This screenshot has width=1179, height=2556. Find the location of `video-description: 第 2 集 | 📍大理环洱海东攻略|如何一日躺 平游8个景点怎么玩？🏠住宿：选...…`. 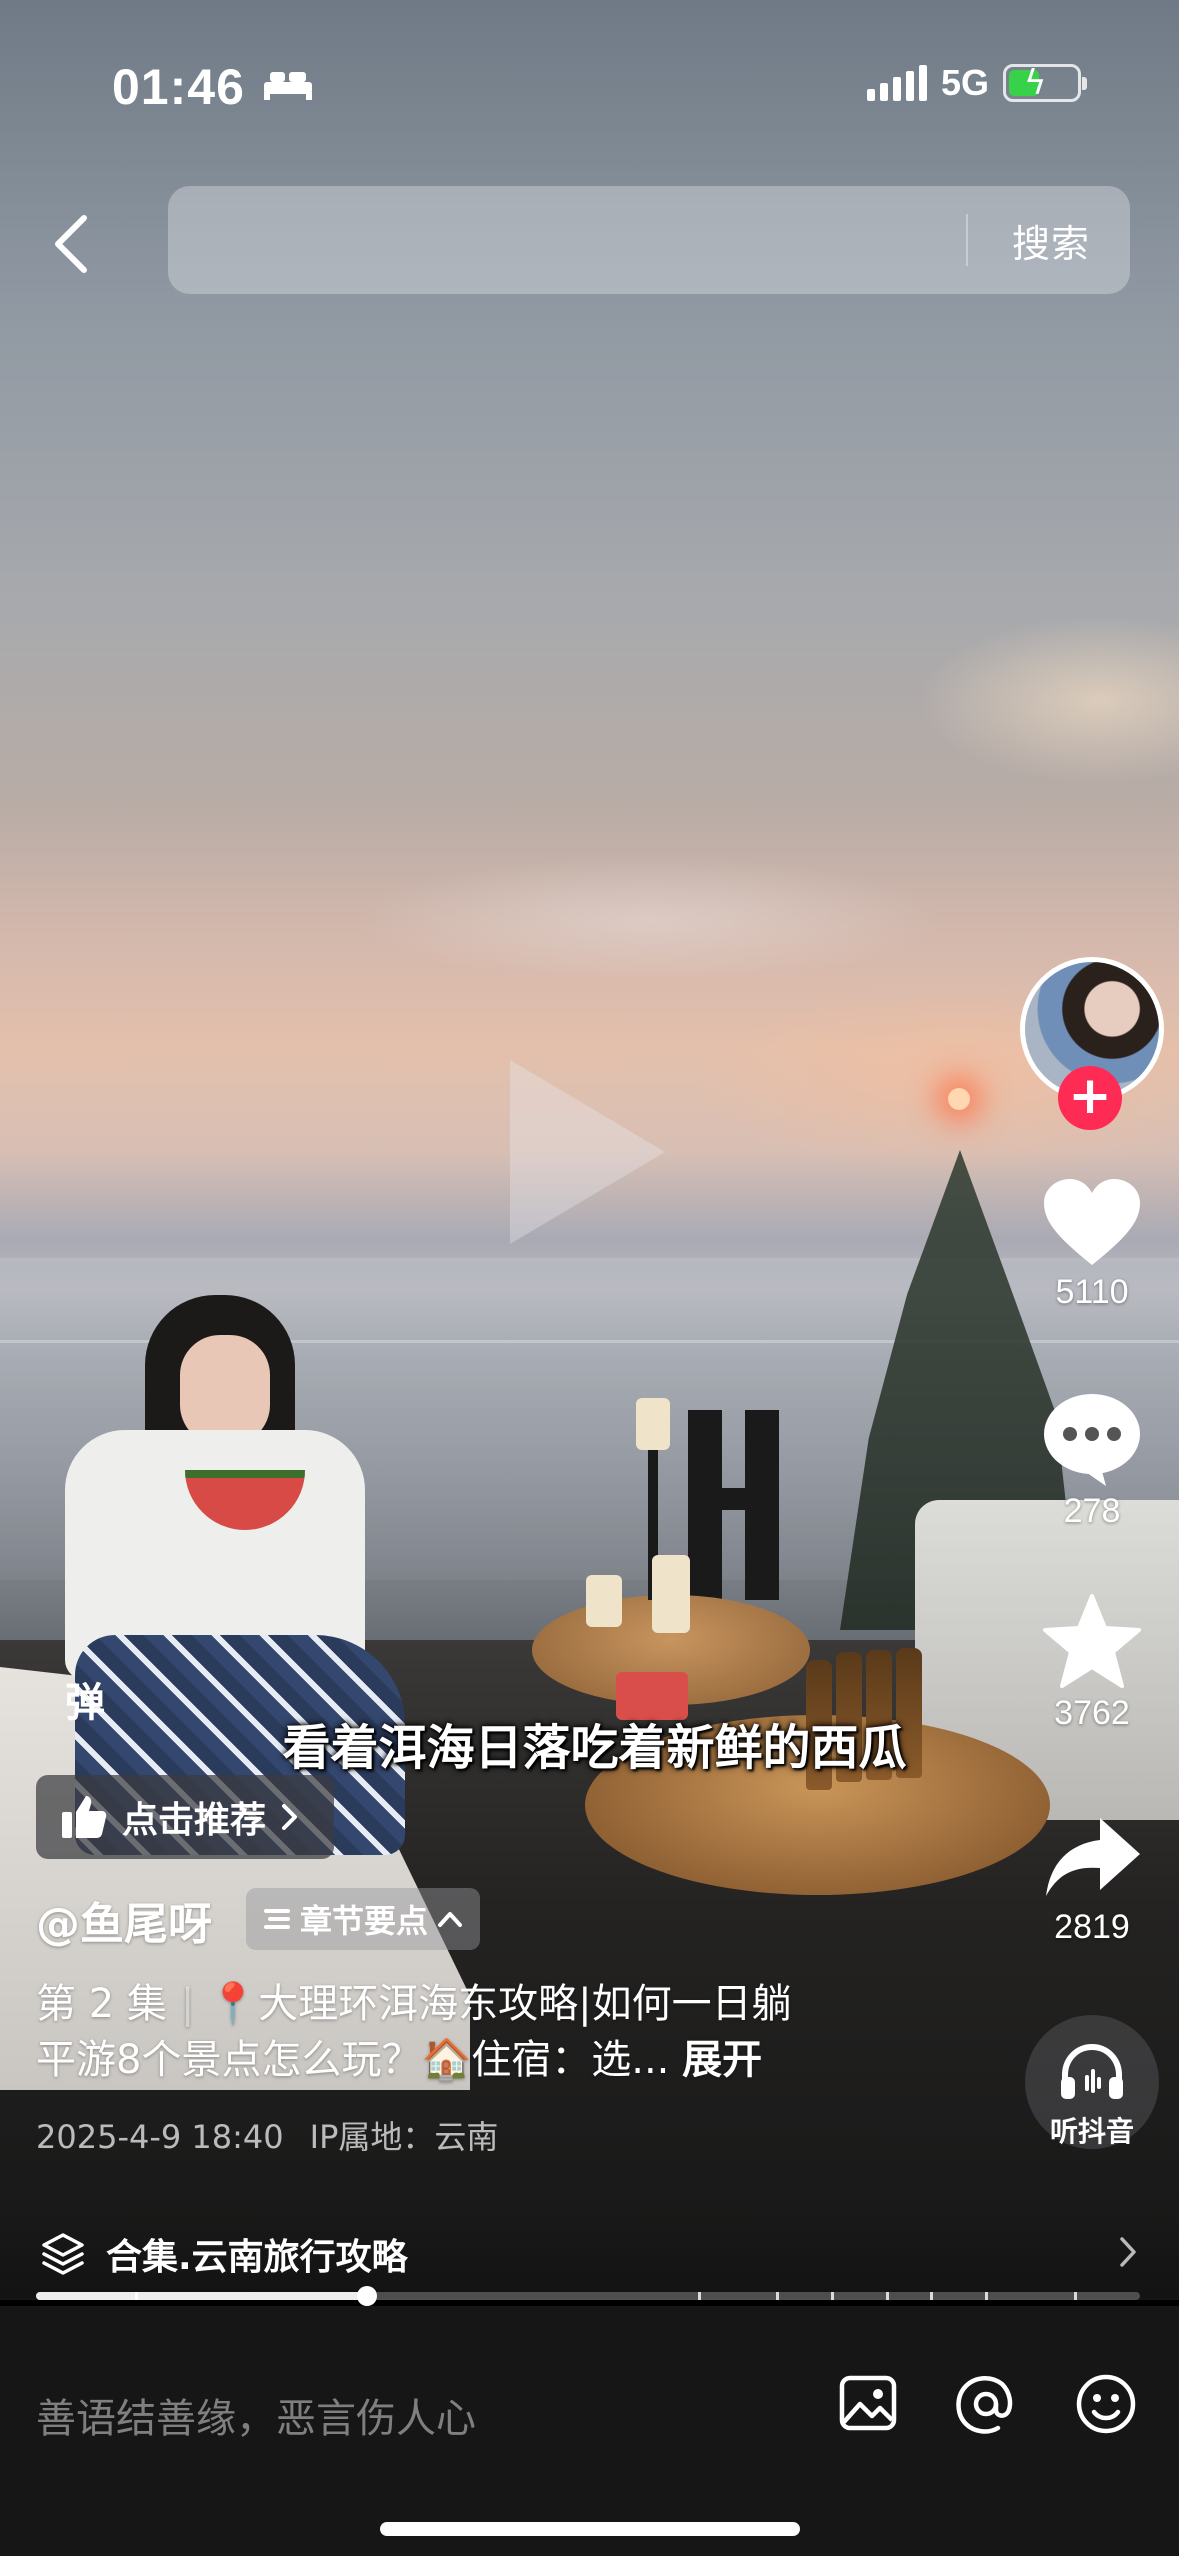

video-description: 第 2 集 | 📍大理环洱海东攻略|如何一日躺 平游8个景点怎么玩？🏠住宿：选...… is located at coordinates (516, 2032).